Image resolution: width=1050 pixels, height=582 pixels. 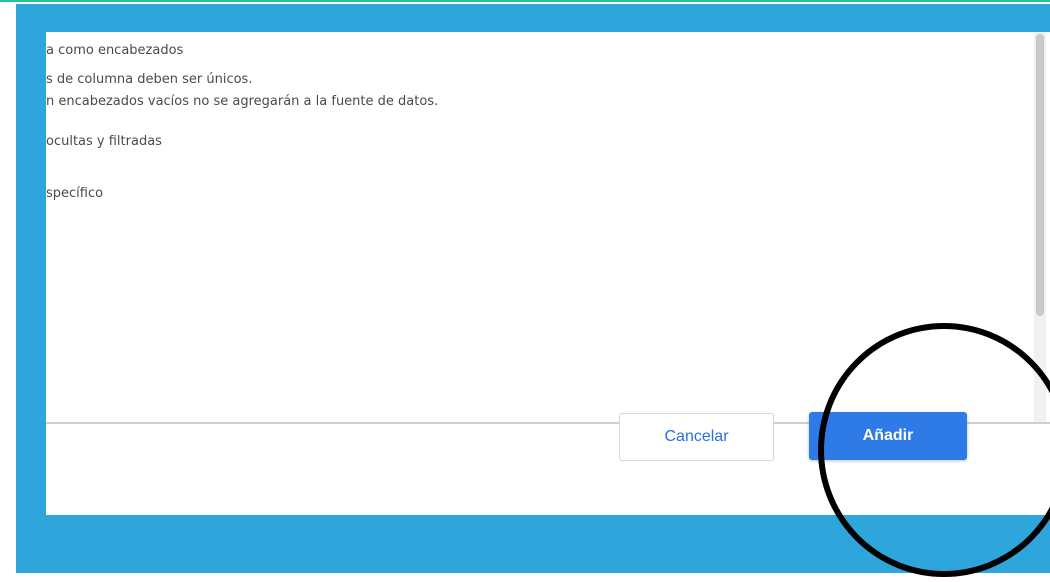 I want to click on add-button: Añadir, so click(x=888, y=436).